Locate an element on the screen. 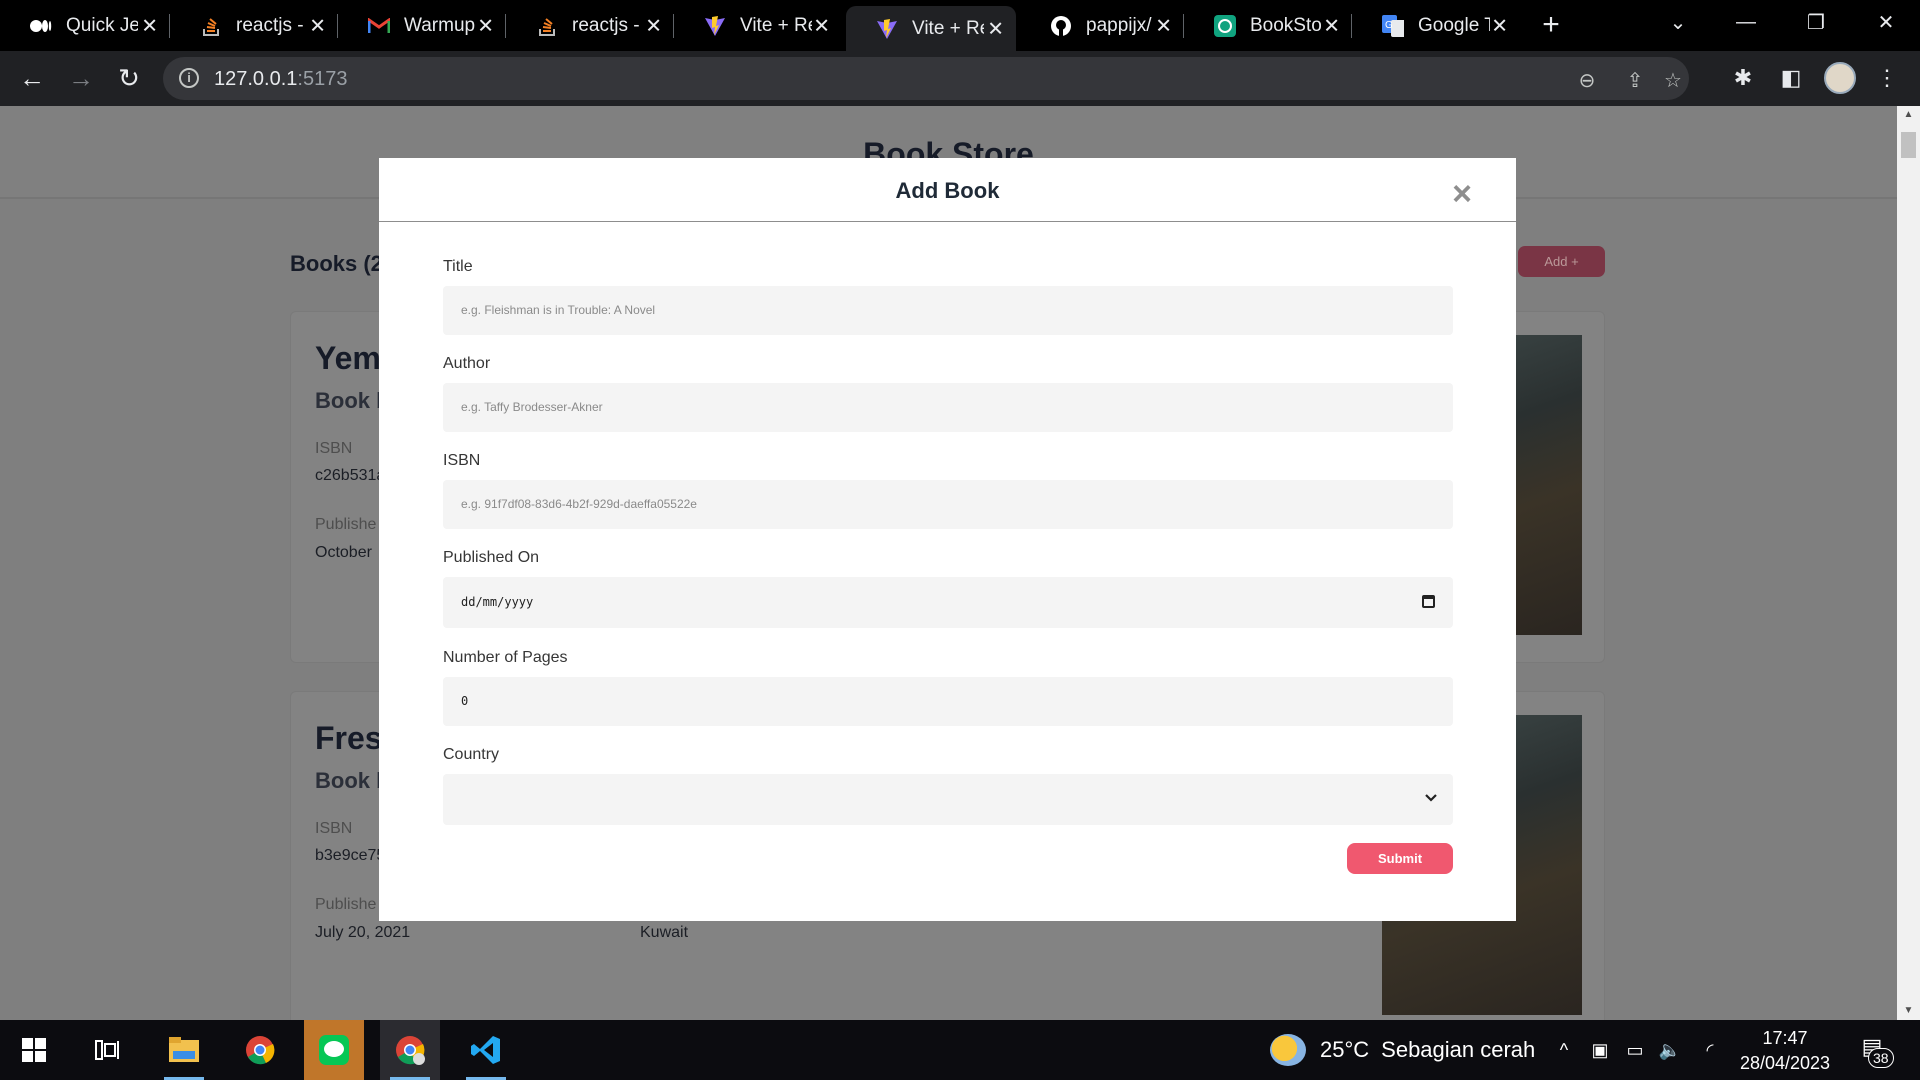 The height and width of the screenshot is (1080, 1920). tab-8: BookStor ✕ is located at coordinates (1268, 25).